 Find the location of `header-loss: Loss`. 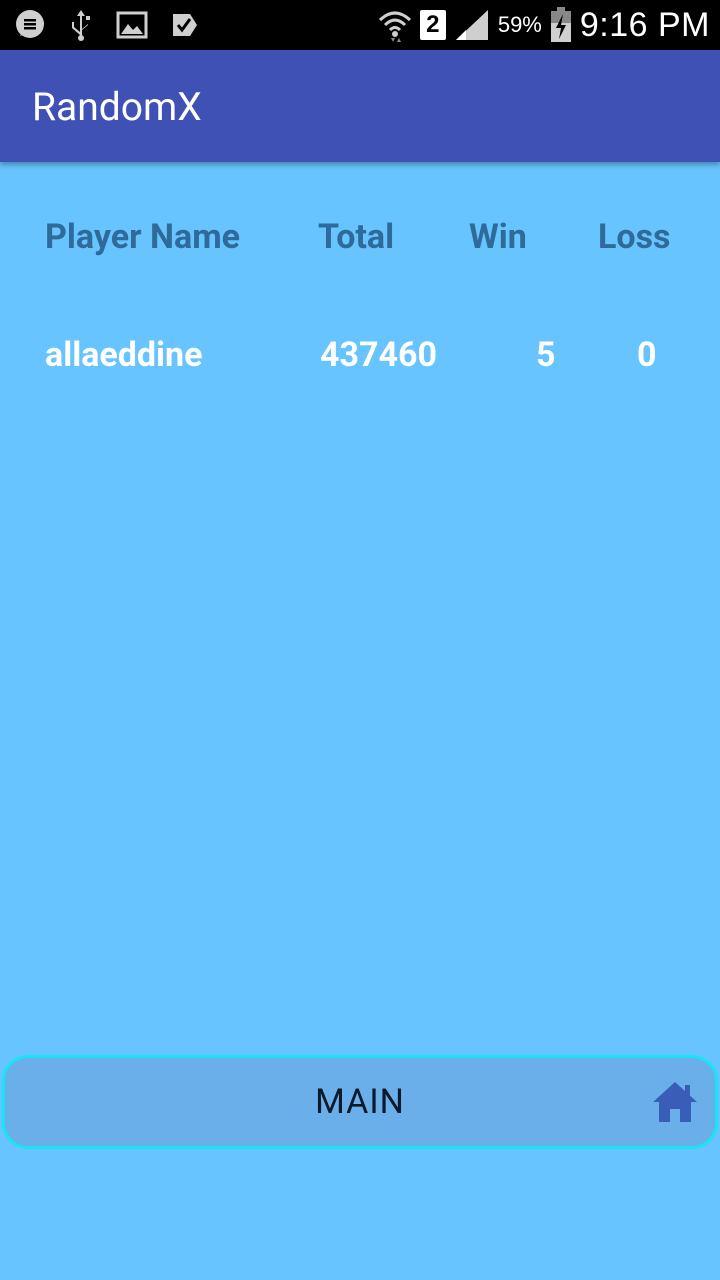

header-loss: Loss is located at coordinates (634, 237).